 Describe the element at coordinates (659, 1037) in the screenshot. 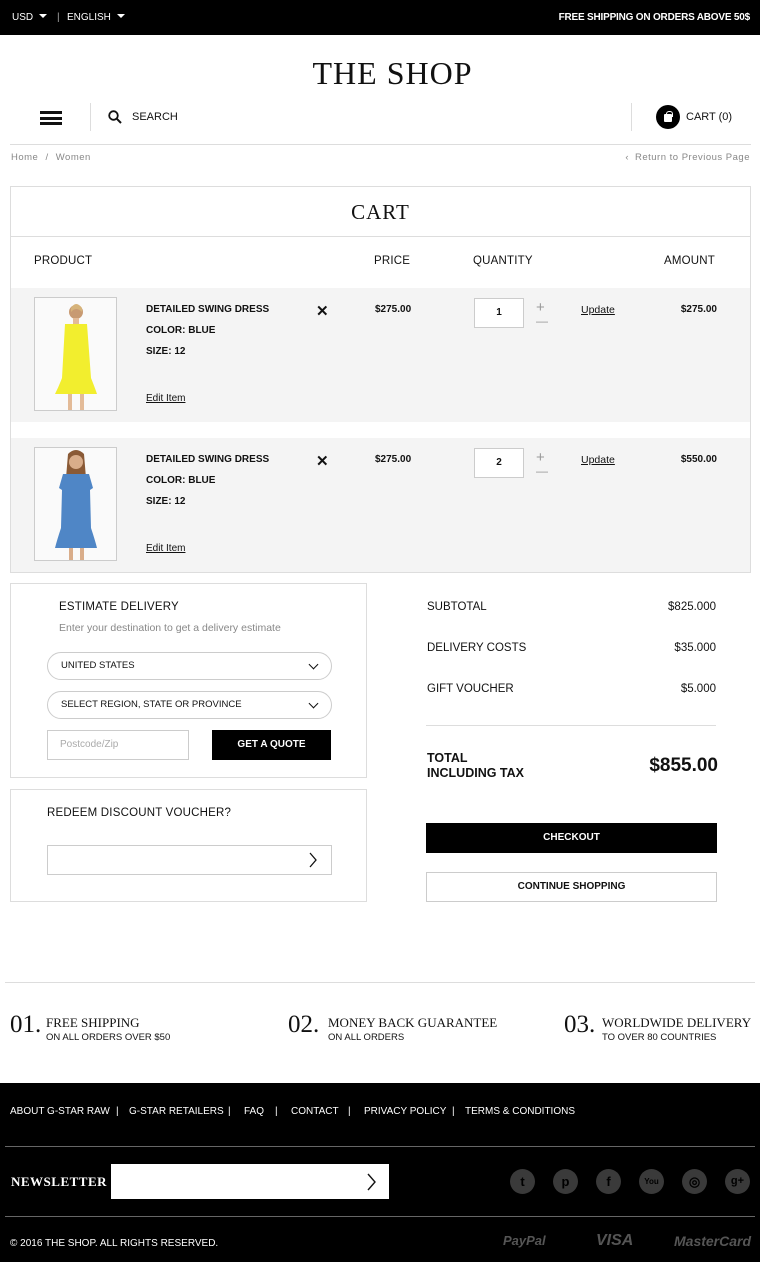

I see `feature-subtitle: TO OVER 80 COUNTRIES` at that location.